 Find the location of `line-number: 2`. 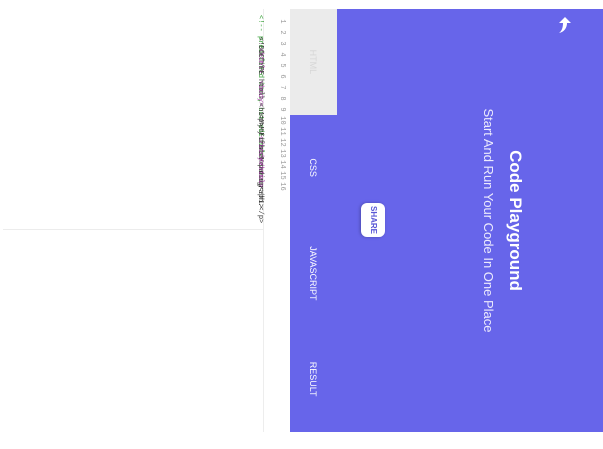

line-number: 2 is located at coordinates (282, 32).